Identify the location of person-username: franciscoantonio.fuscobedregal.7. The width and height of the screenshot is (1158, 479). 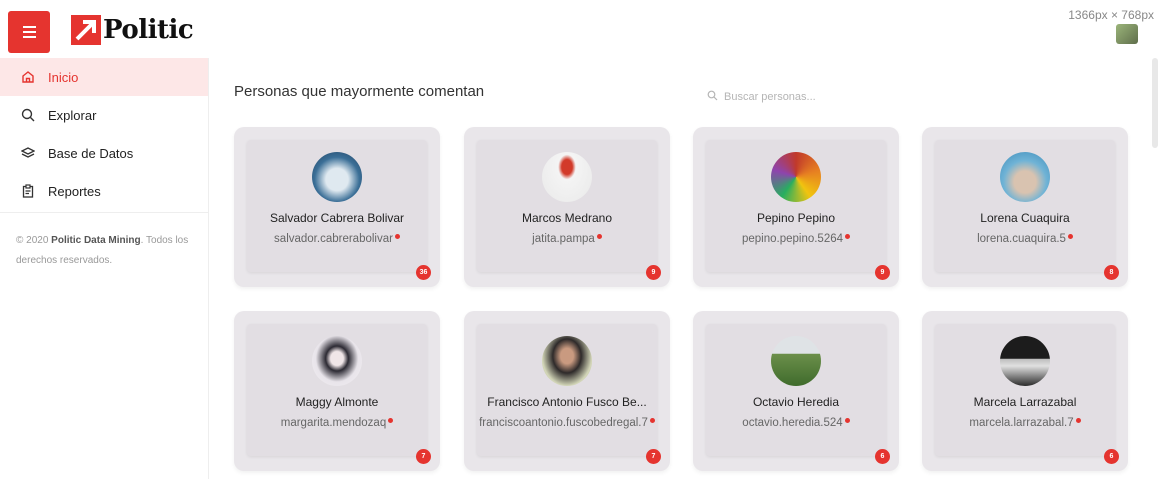
(563, 423).